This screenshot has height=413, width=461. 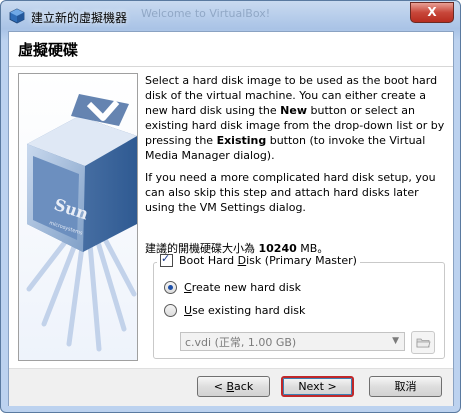 What do you see at coordinates (170, 287) in the screenshot?
I see `radio-selected-icon` at bounding box center [170, 287].